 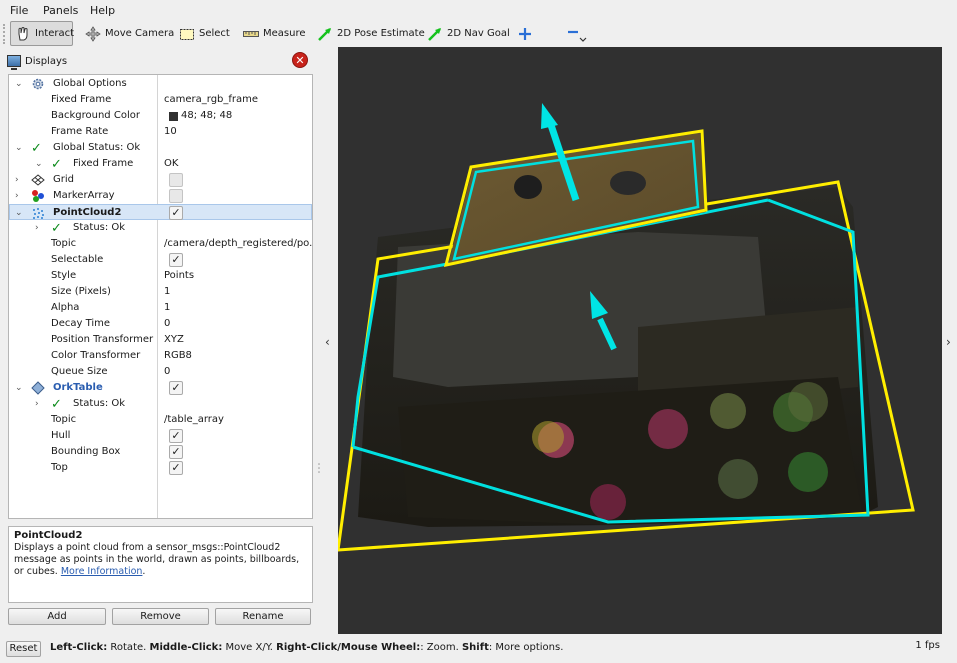 What do you see at coordinates (575, 33) in the screenshot?
I see `remove-tool-button` at bounding box center [575, 33].